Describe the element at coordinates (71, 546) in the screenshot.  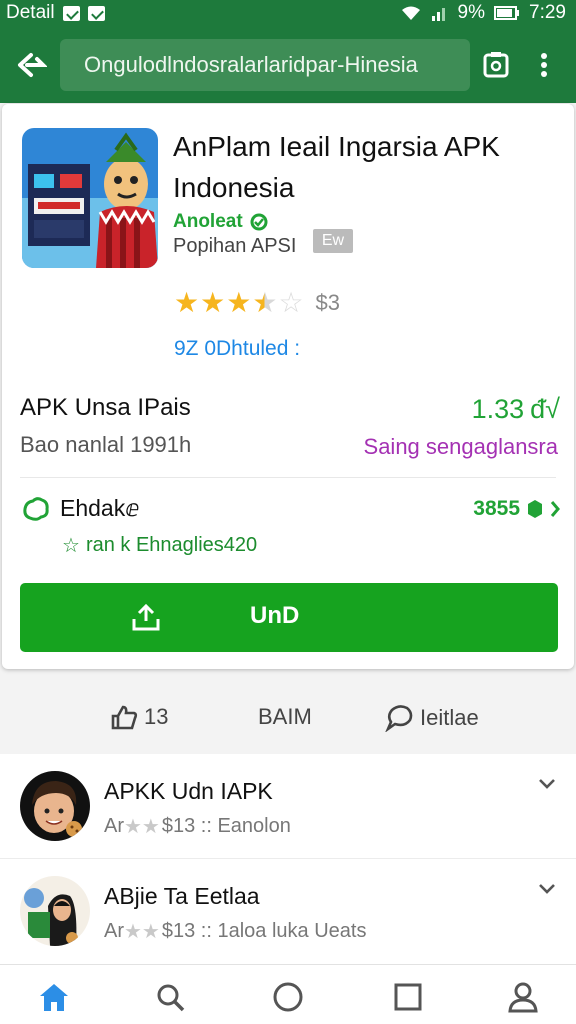
I see `star-outline-icon: ☆` at that location.